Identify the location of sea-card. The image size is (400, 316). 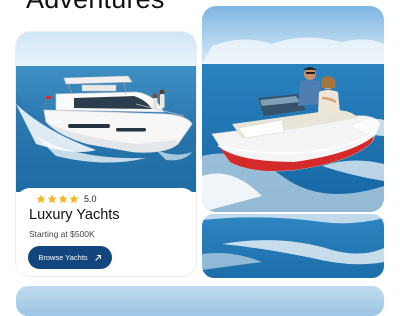
(293, 246).